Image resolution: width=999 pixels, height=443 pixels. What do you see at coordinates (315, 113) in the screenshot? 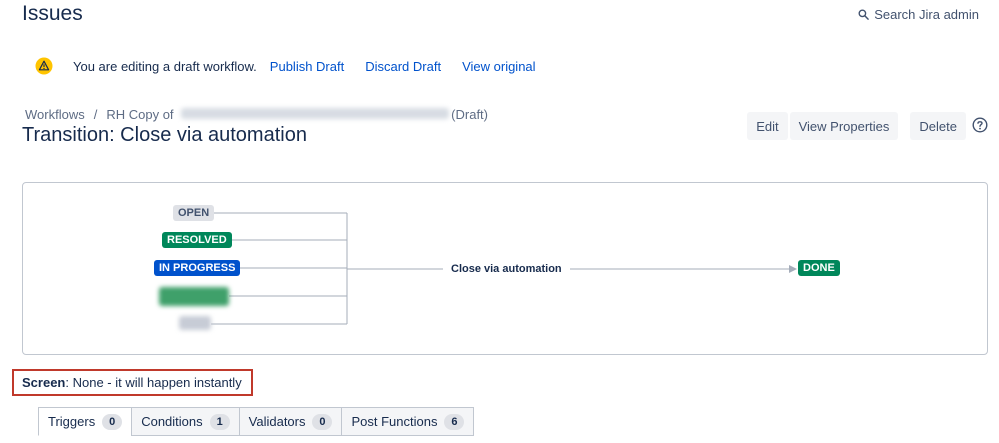
I see `redacted-workflow-name` at bounding box center [315, 113].